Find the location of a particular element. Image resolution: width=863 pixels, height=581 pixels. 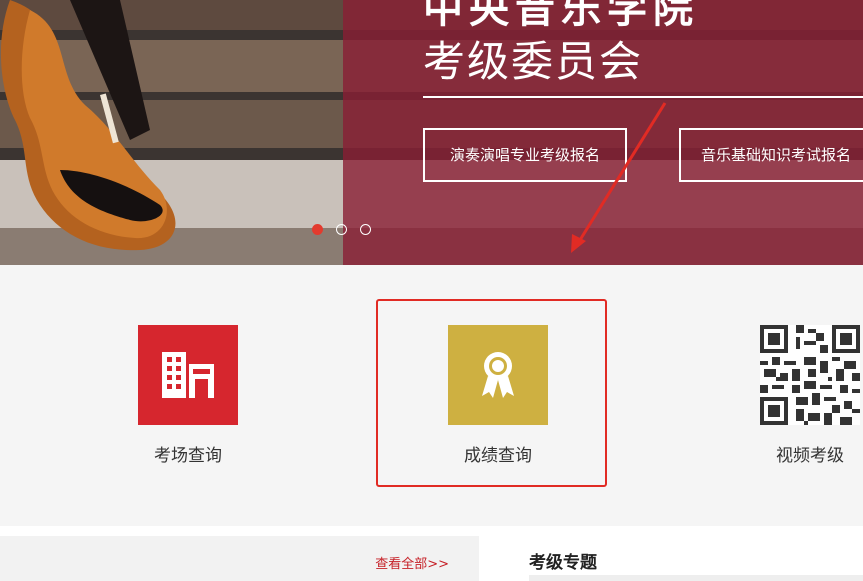

view-all-link: 查看全部>> is located at coordinates (412, 562).